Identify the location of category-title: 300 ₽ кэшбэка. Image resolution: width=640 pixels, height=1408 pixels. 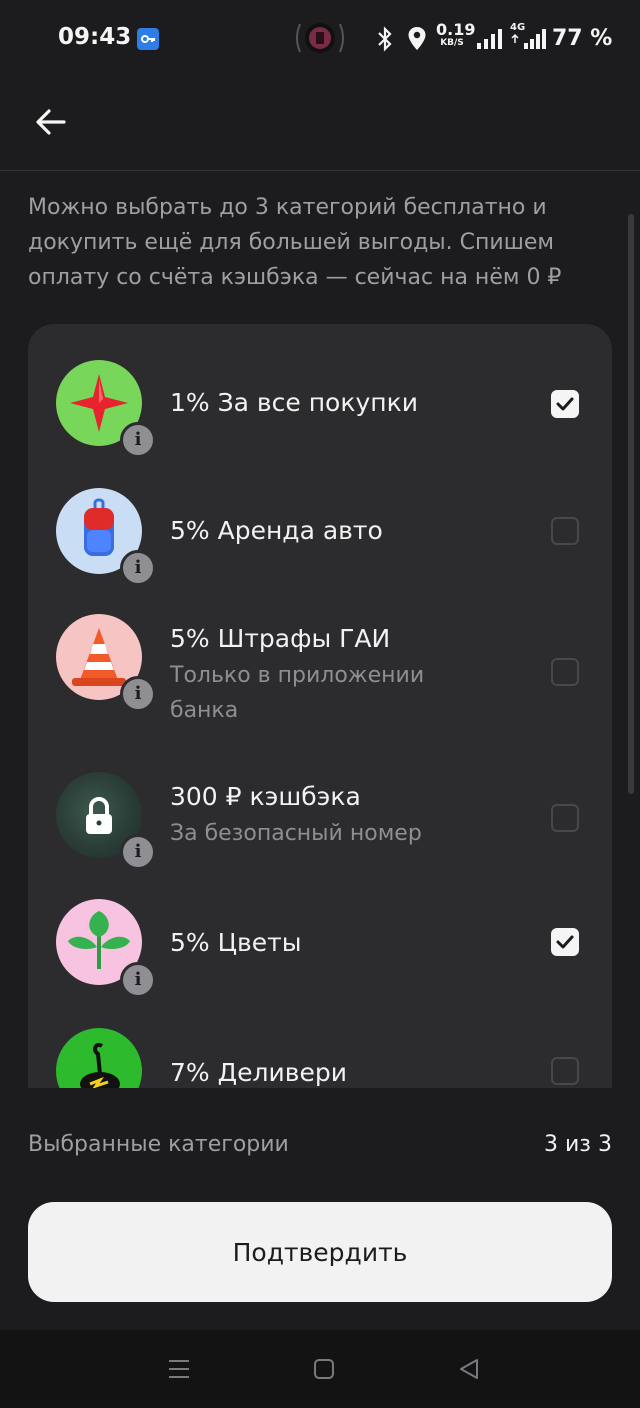
(265, 796).